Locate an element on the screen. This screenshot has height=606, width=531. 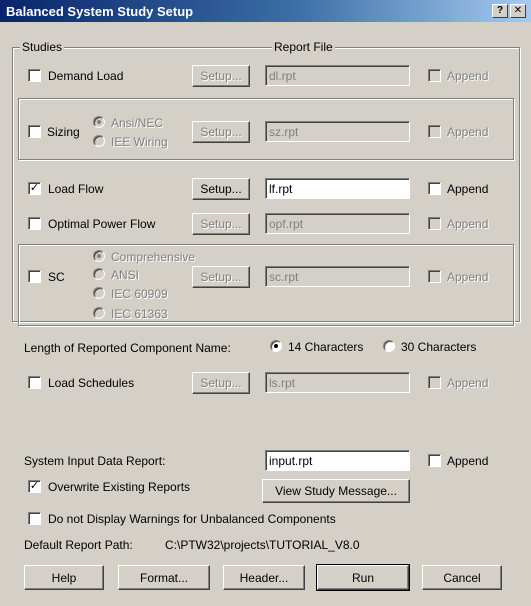
opf-label: Optimal Power Flow is located at coordinates (102, 224).